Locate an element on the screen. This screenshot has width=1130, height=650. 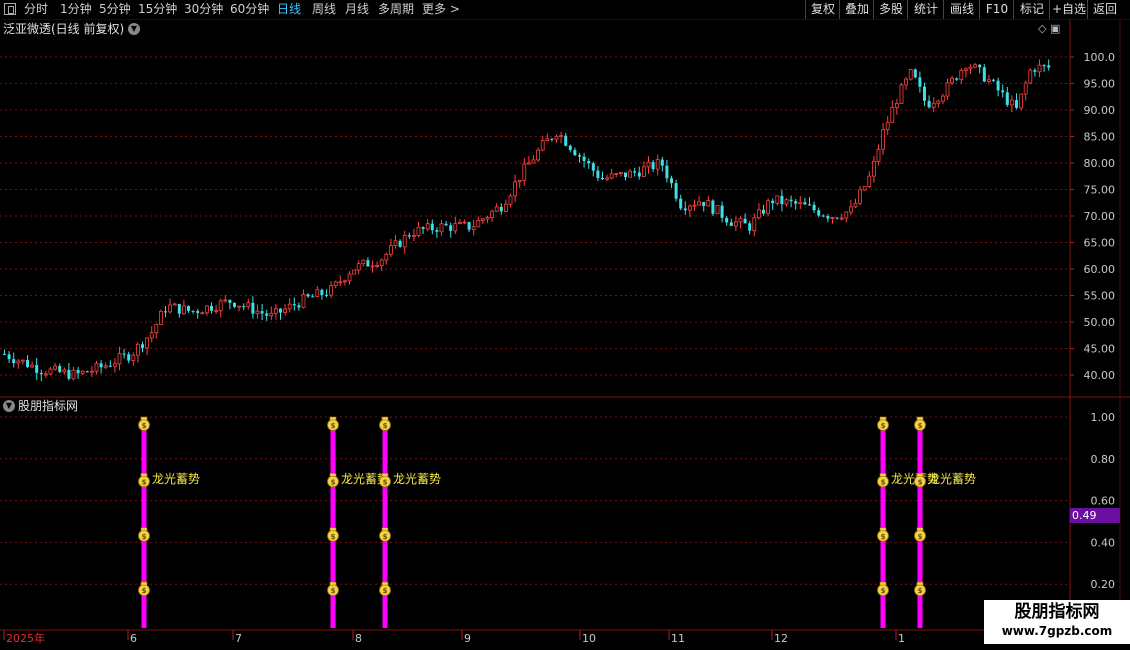
date-axis-label: 2025年 is located at coordinates (25, 638).